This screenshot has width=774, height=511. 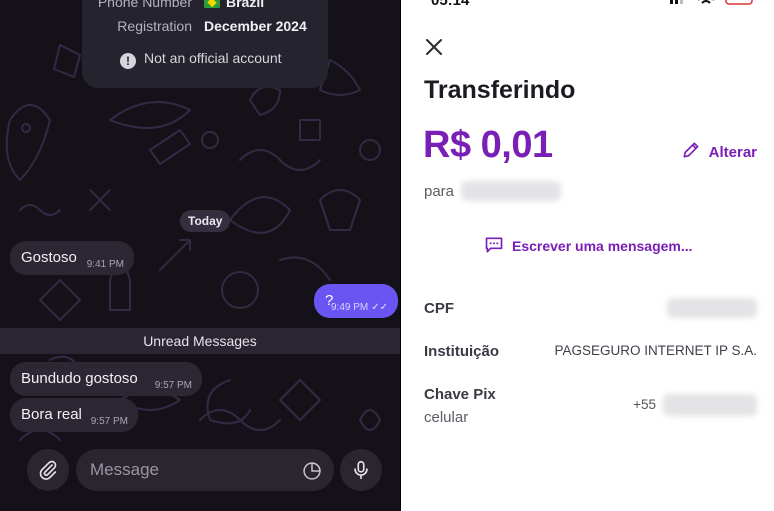 What do you see at coordinates (511, 191) in the screenshot?
I see `redacted-recipient-name` at bounding box center [511, 191].